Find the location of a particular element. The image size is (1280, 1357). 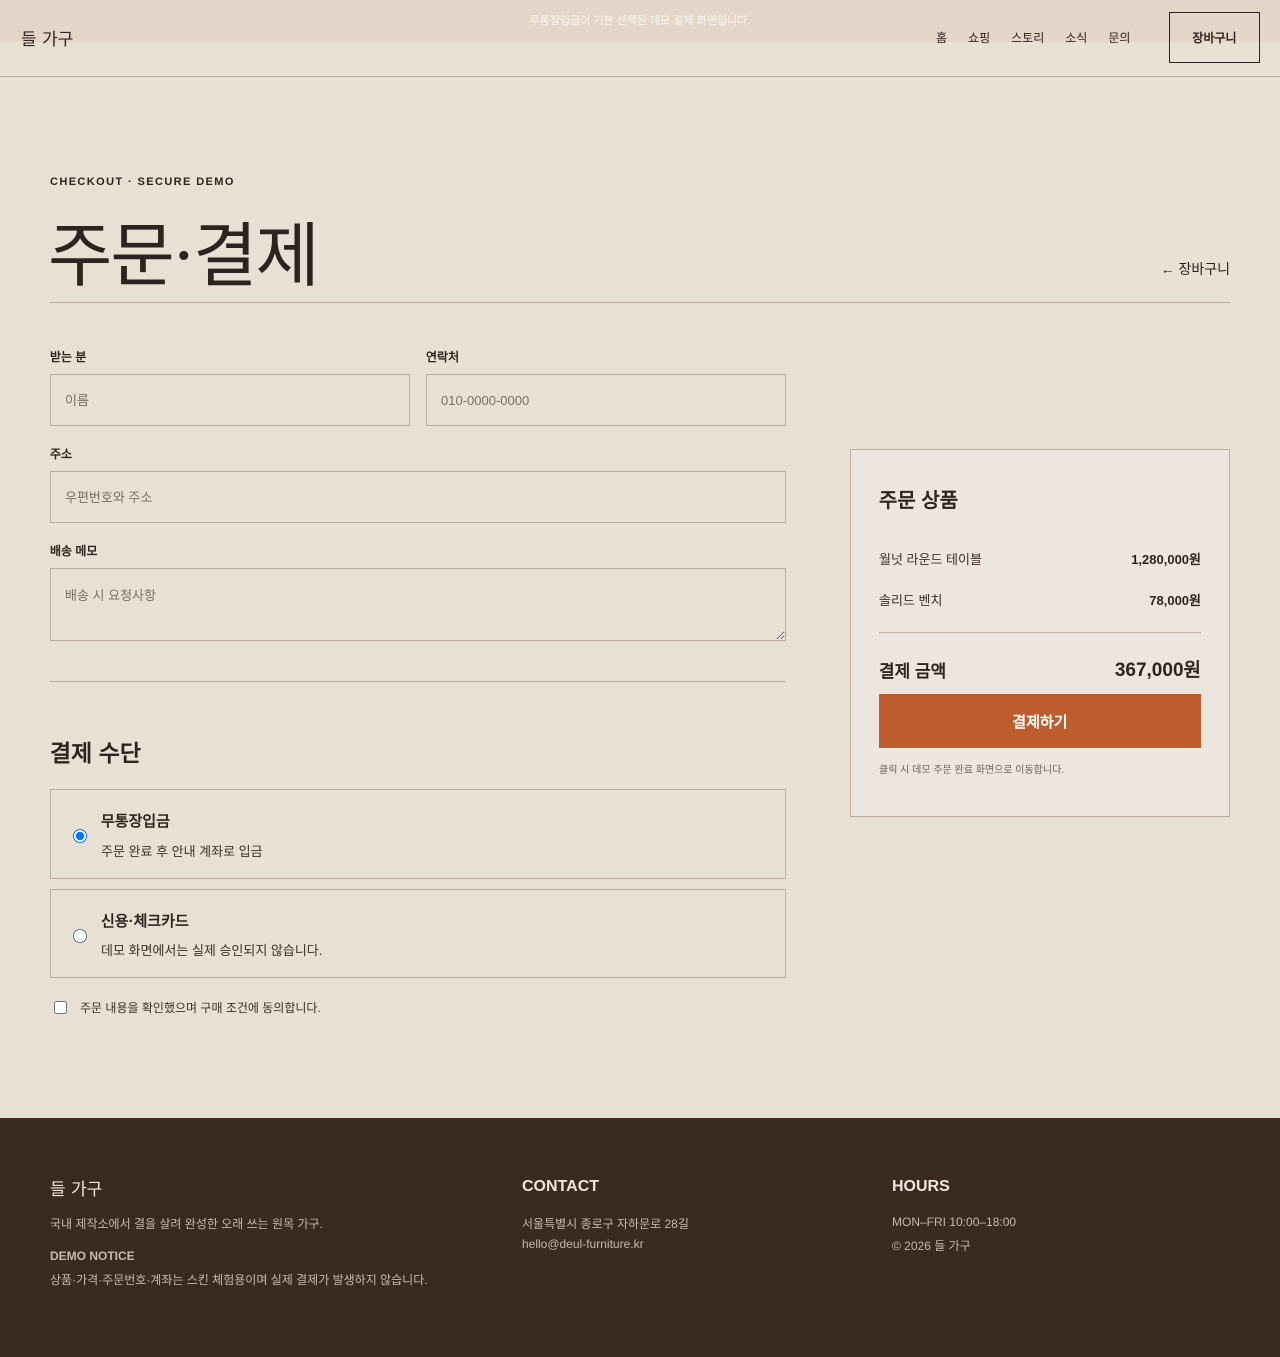

payment-option-desc: 주문 완료 후 안내 계좌로 입금 is located at coordinates (182, 851).